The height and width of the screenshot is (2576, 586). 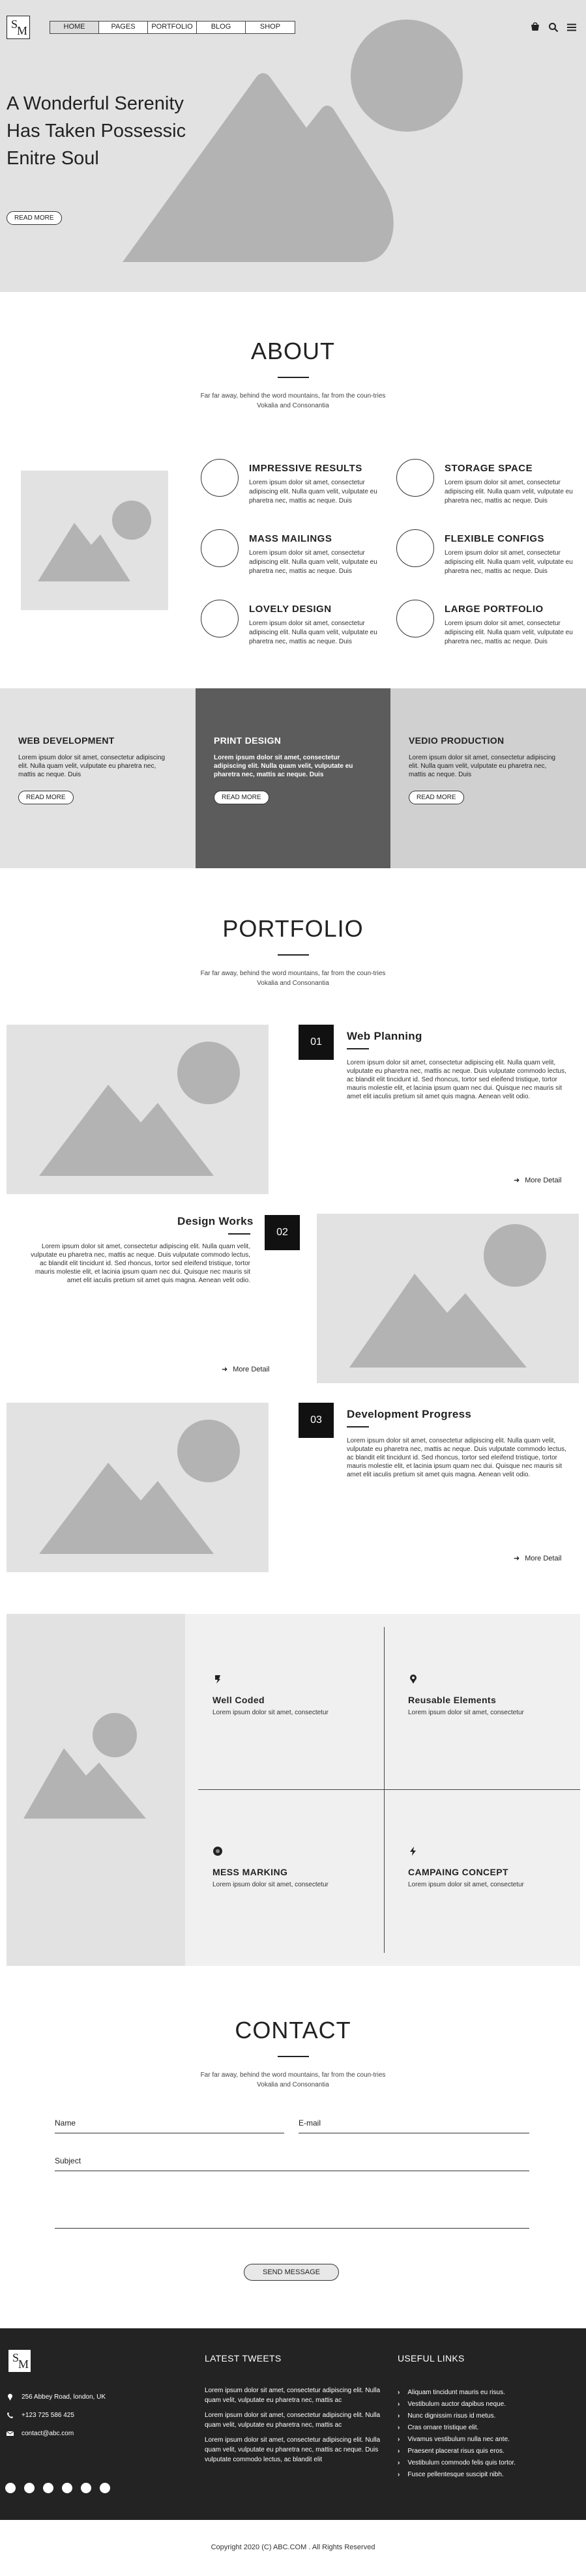 What do you see at coordinates (57, 2397) in the screenshot?
I see `footer-address: 256 Abbey Road, london, UK` at bounding box center [57, 2397].